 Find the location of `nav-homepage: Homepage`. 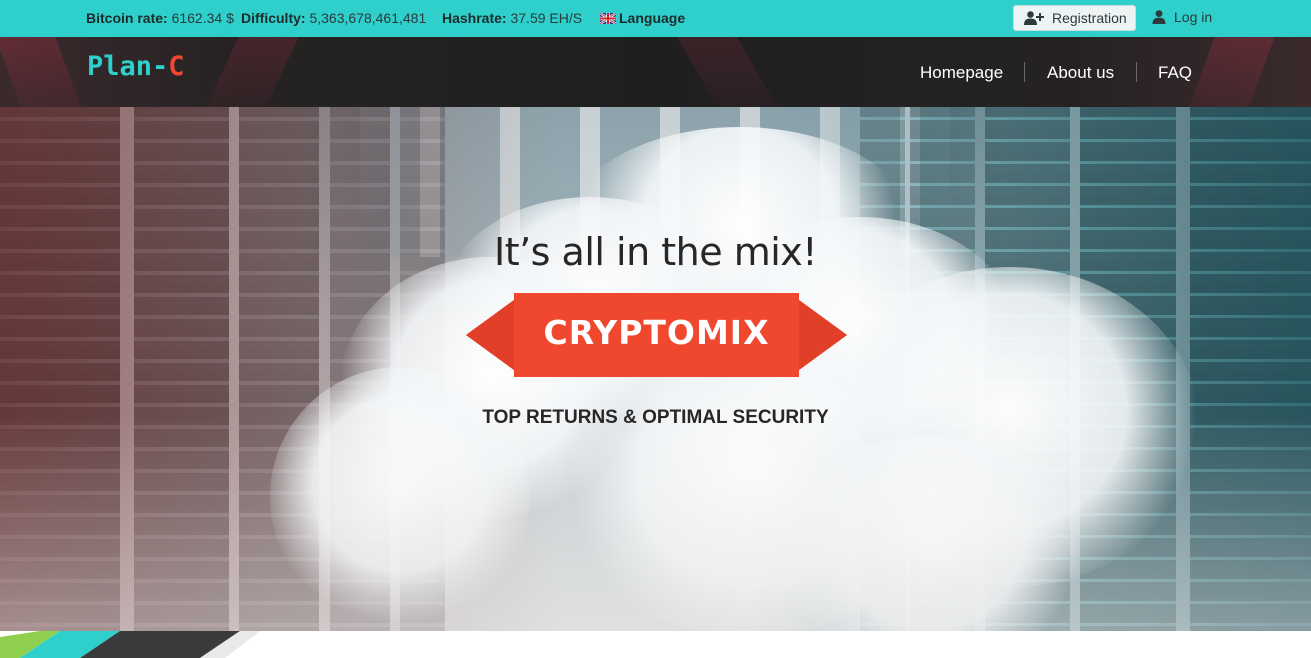

nav-homepage: Homepage is located at coordinates (961, 73).